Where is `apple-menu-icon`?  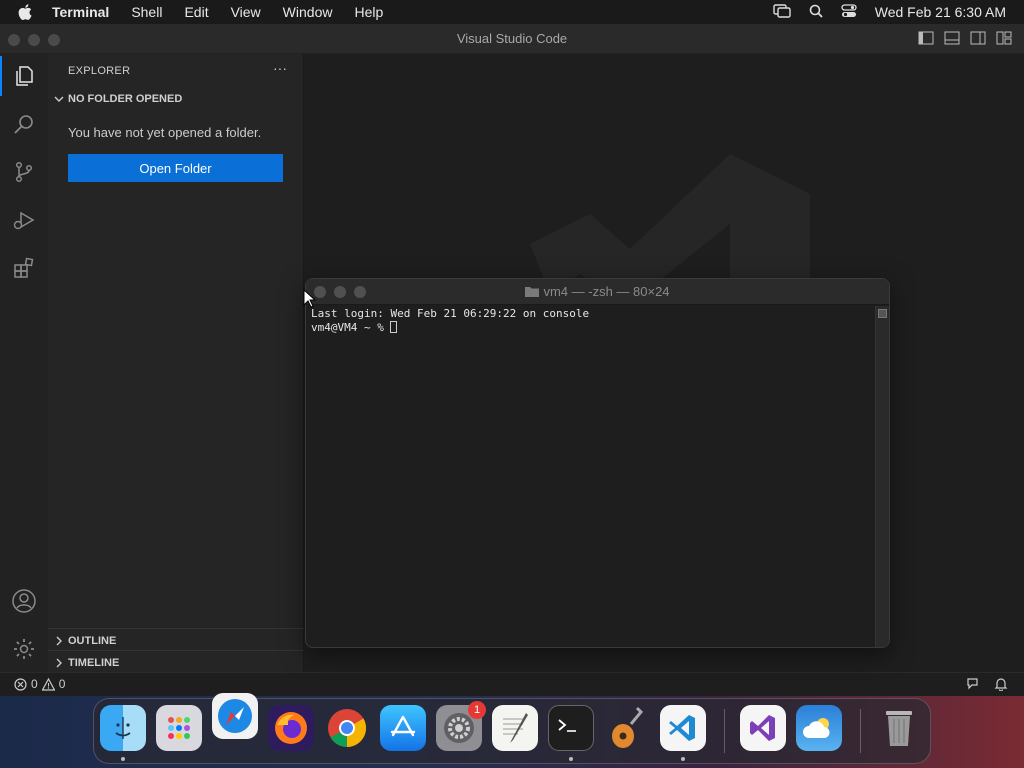 apple-menu-icon is located at coordinates (27, 12).